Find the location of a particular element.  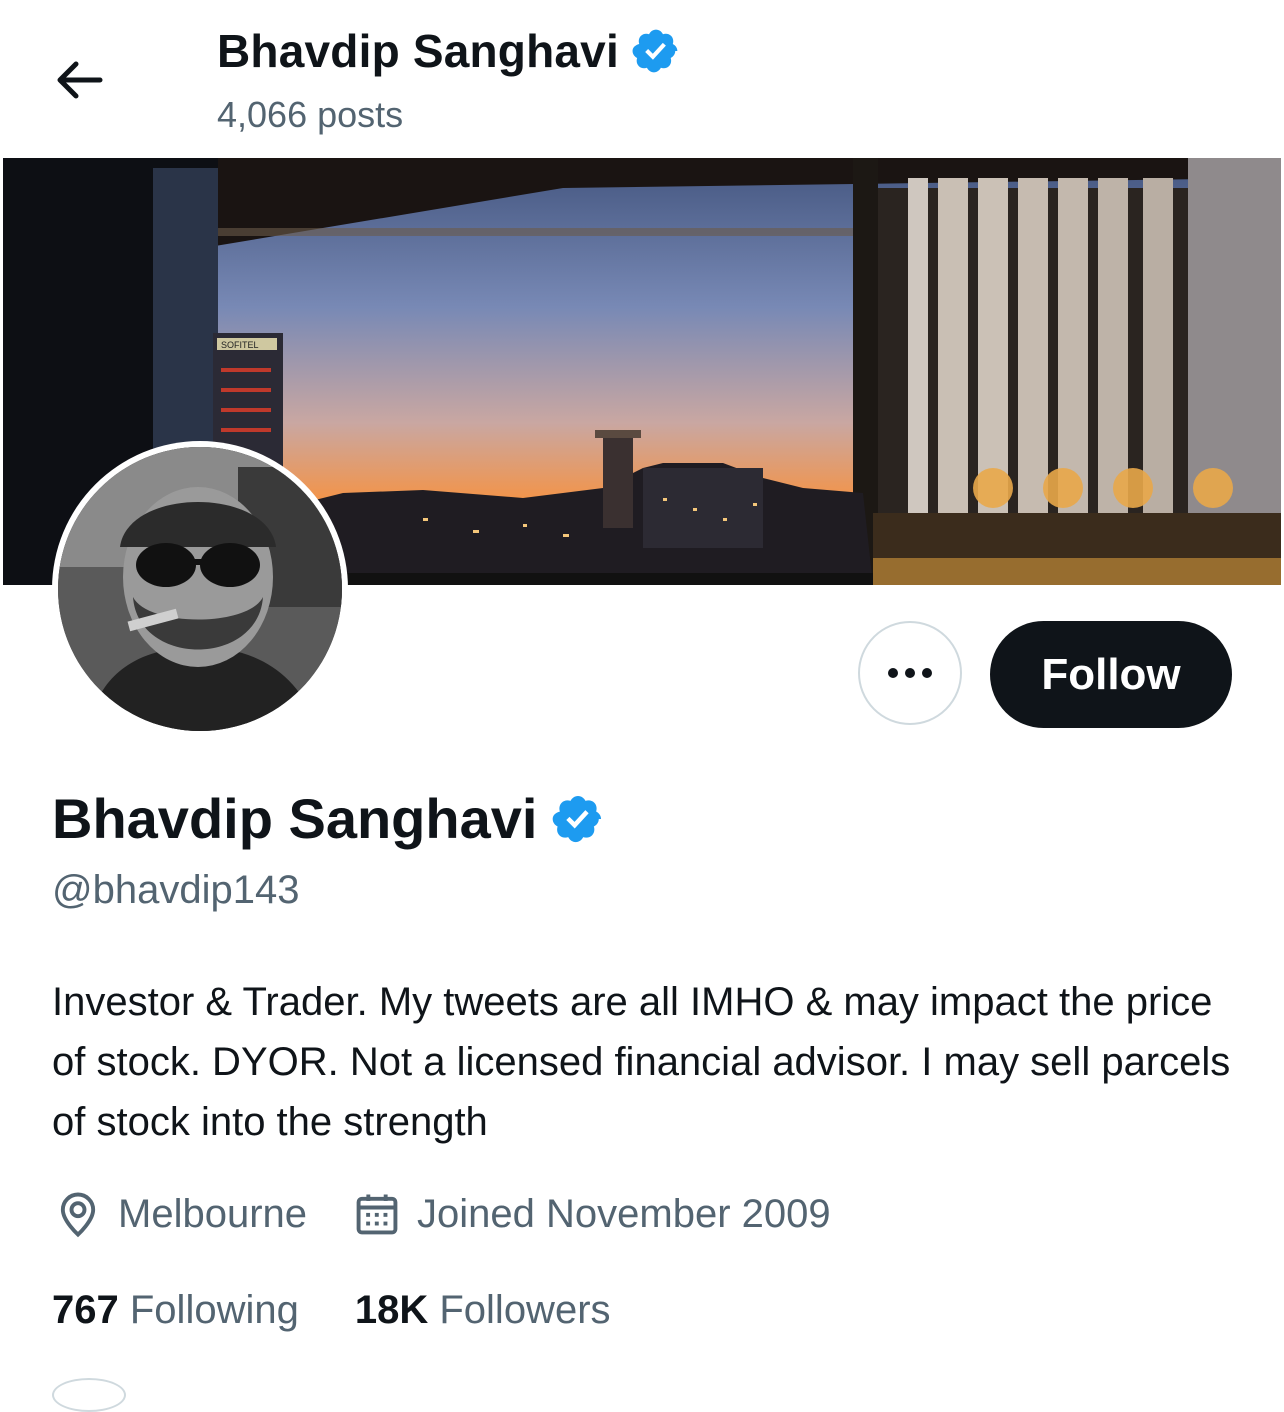

followers-label: Followers is located at coordinates (525, 1310).